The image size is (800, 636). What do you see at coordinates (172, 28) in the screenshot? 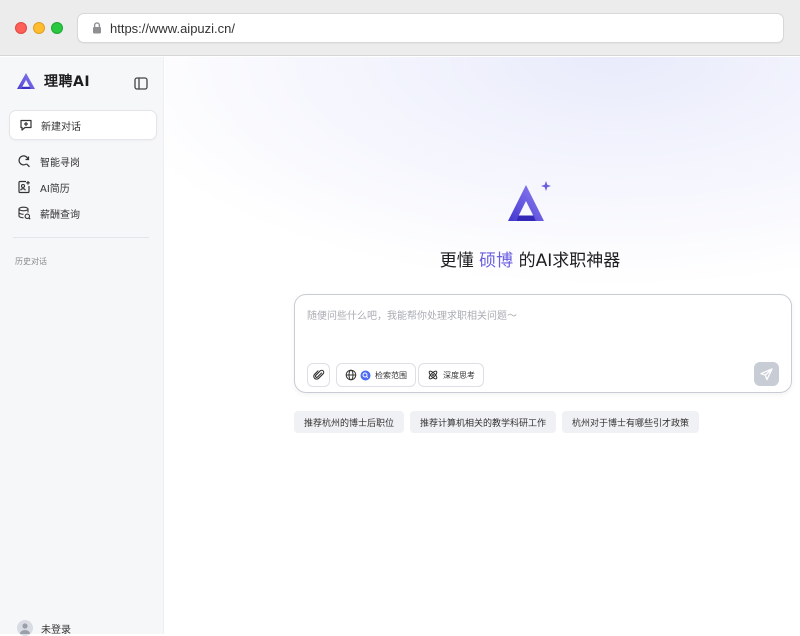
I see `url-text: https://www.aipuzi.cn/` at bounding box center [172, 28].